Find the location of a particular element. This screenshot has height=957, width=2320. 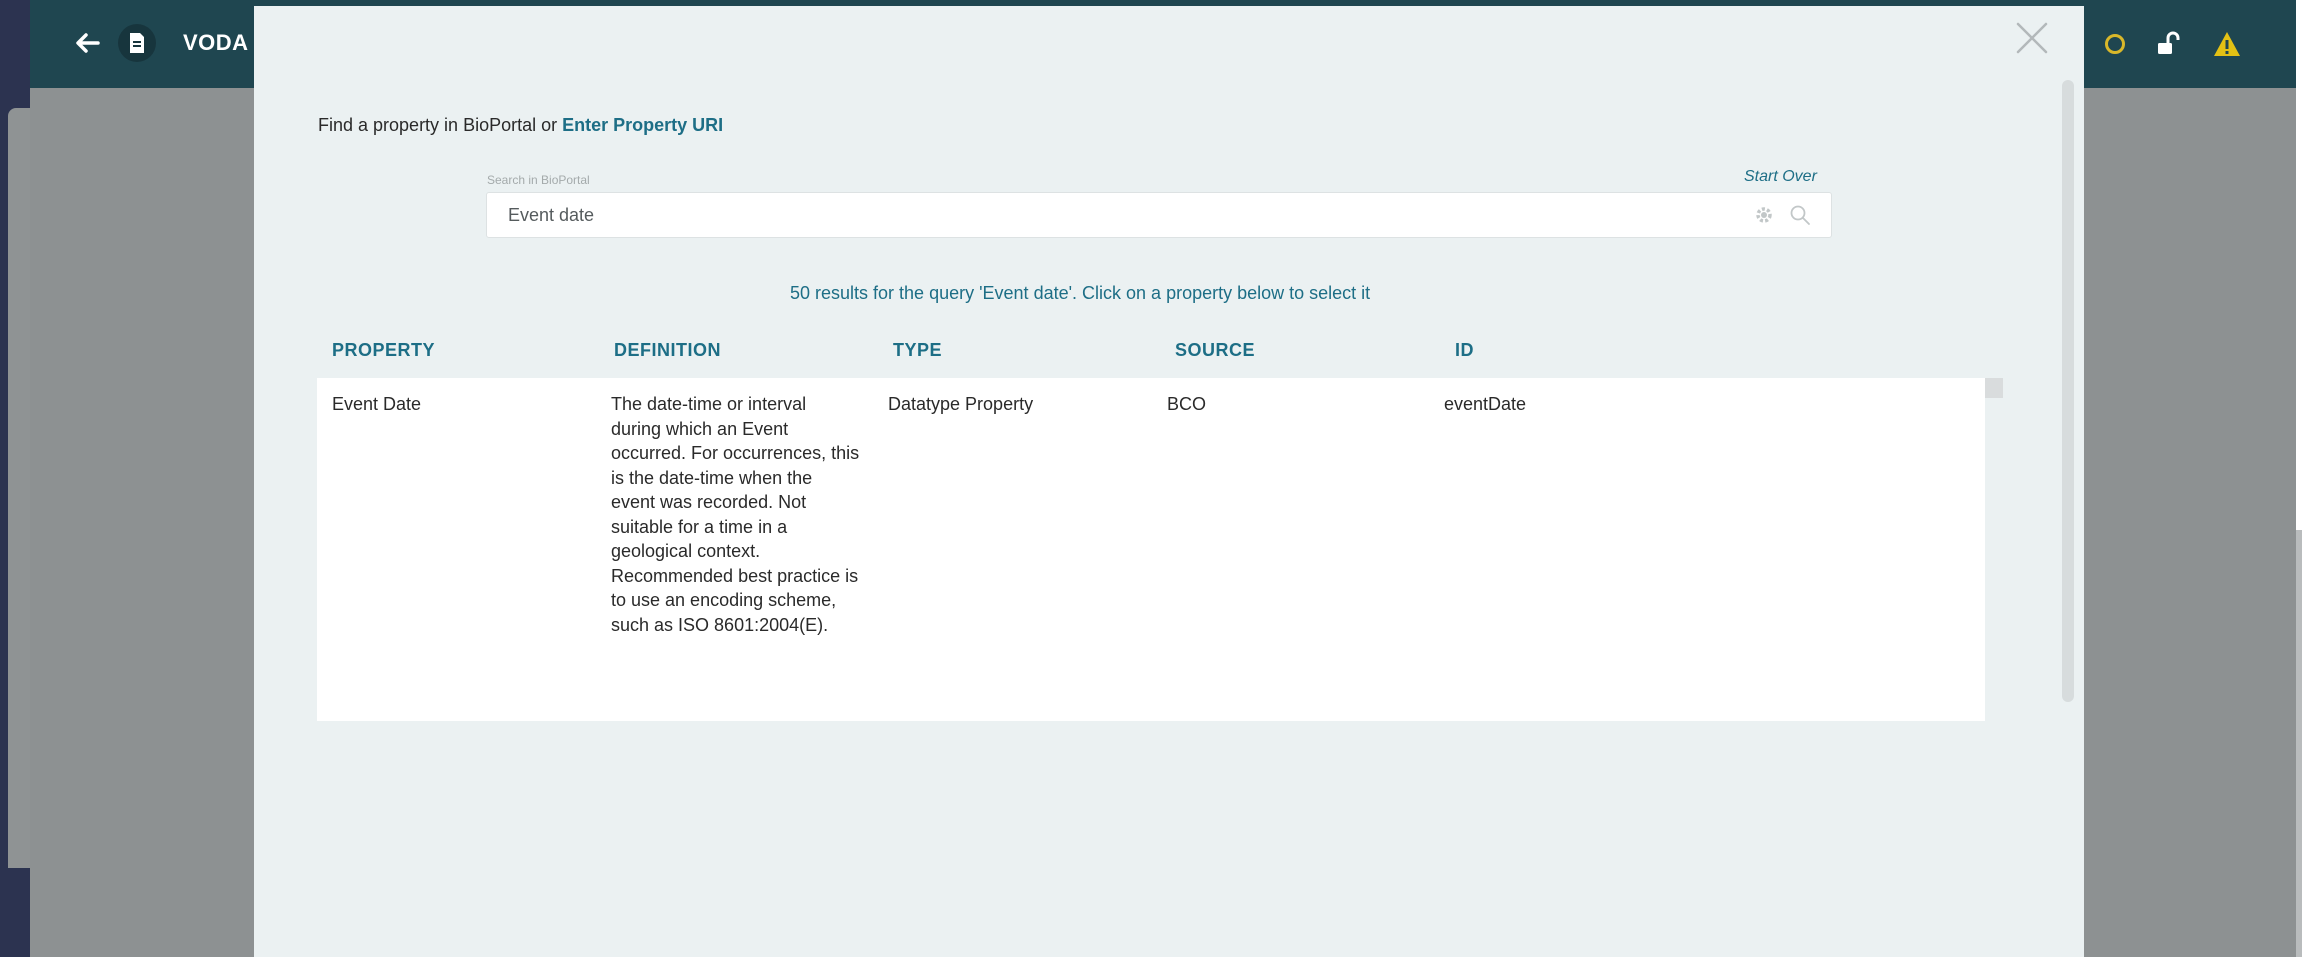

results-table-header: PROPERTY DEFINITION TYPE SOURCE ID is located at coordinates (1151, 355).